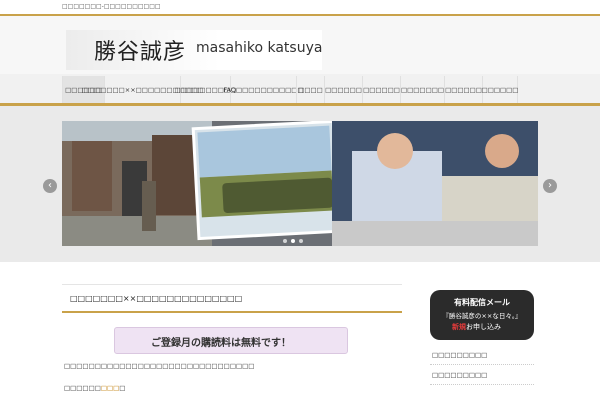  I want to click on ad-subtitle: 『勝谷誠彦の××な日々。』, so click(482, 316).